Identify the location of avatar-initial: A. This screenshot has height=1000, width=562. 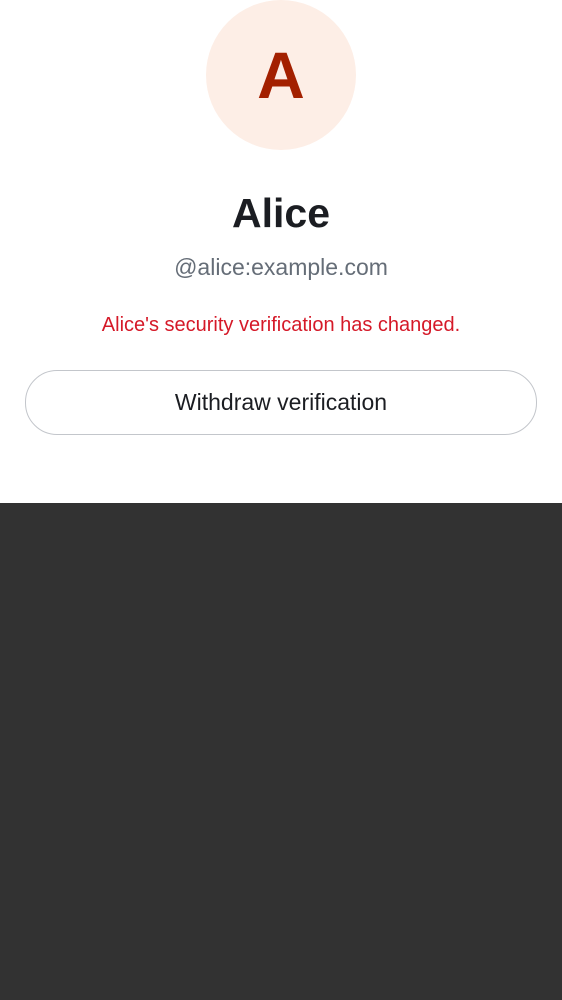
(281, 75).